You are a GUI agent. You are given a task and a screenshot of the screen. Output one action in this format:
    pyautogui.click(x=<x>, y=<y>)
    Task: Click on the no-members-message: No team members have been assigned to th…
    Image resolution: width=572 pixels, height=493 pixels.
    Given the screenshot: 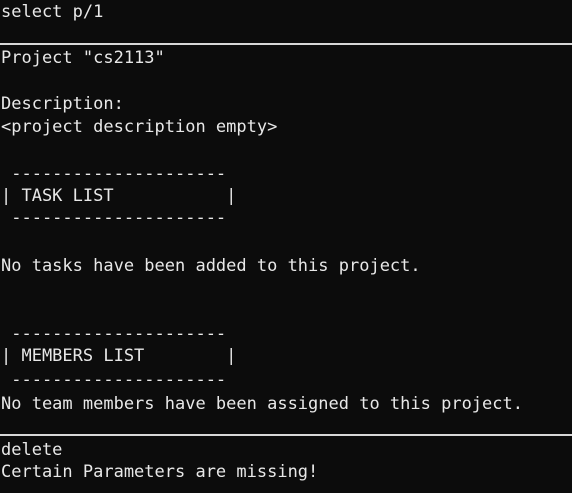 What is the action you would take?
    pyautogui.click(x=262, y=404)
    